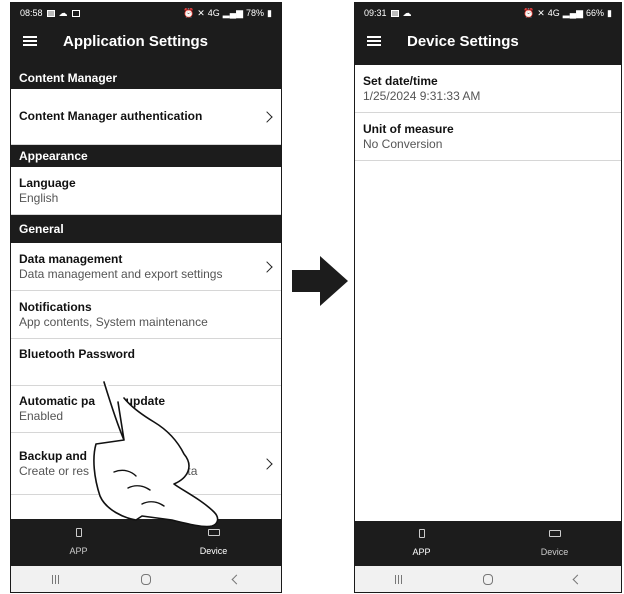  Describe the element at coordinates (113, 321) in the screenshot. I see `row-subtitle: App contents, System maintenance` at that location.